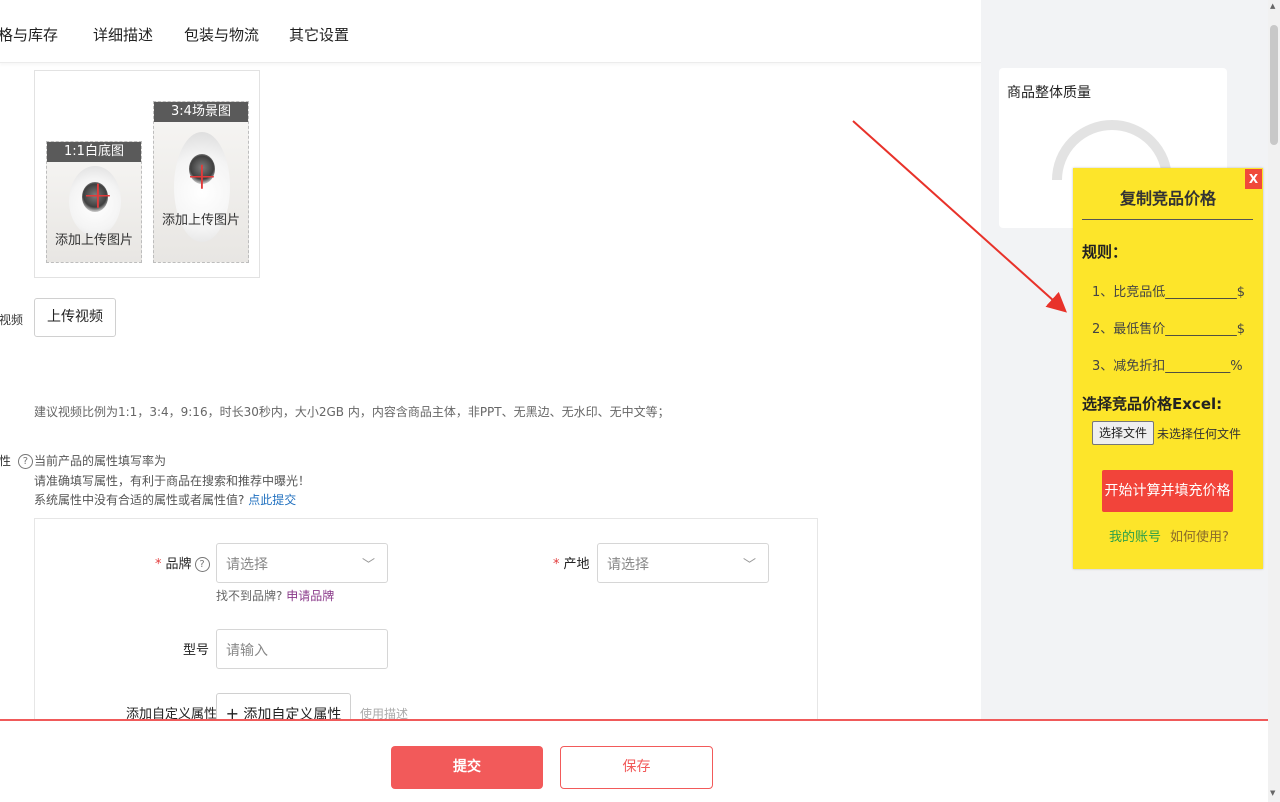 Image resolution: width=1280 pixels, height=802 pixels. Describe the element at coordinates (221, 34) in the screenshot. I see `tab-packaging-logistics: 包装与物流` at that location.